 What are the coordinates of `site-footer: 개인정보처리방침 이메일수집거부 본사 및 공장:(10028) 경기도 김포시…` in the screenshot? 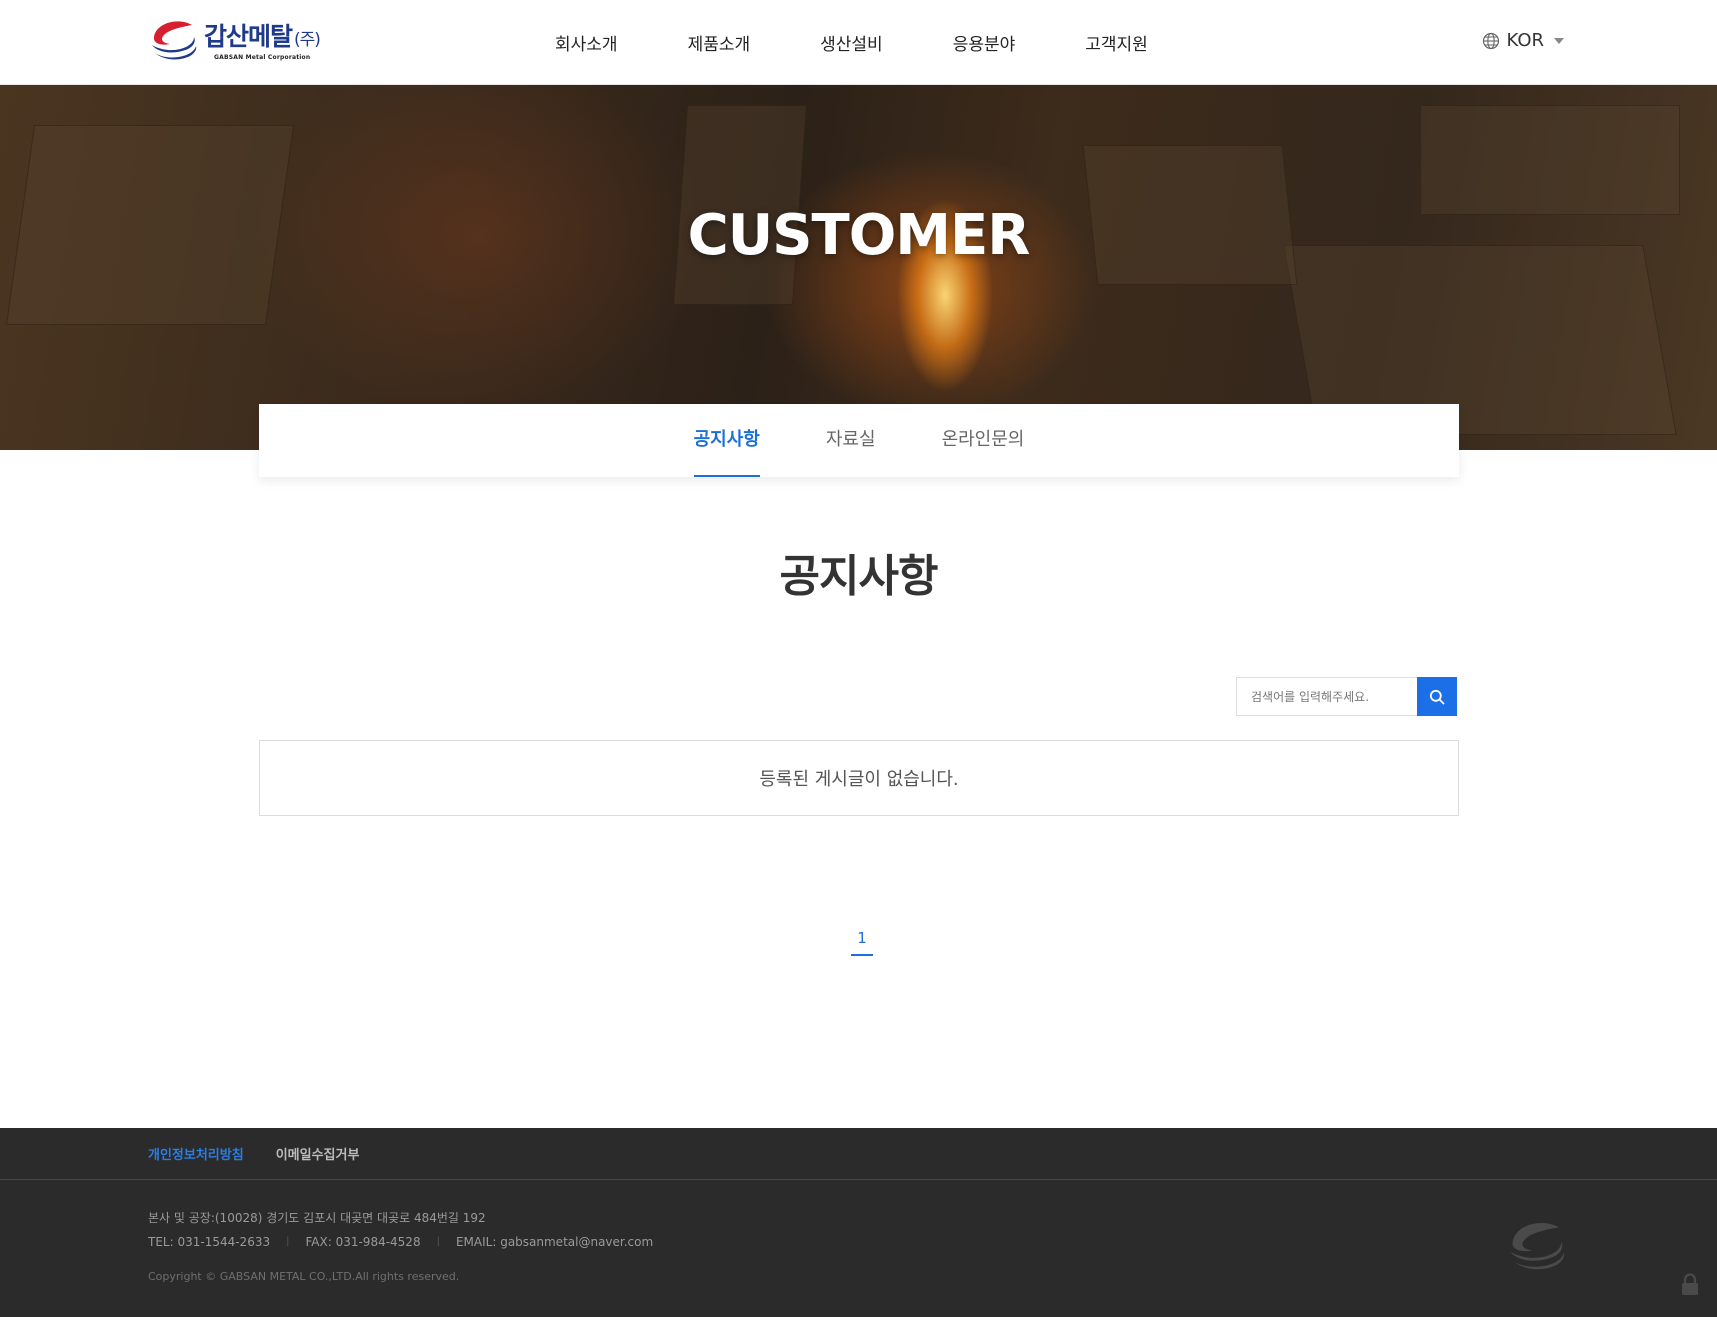 It's located at (858, 1222).